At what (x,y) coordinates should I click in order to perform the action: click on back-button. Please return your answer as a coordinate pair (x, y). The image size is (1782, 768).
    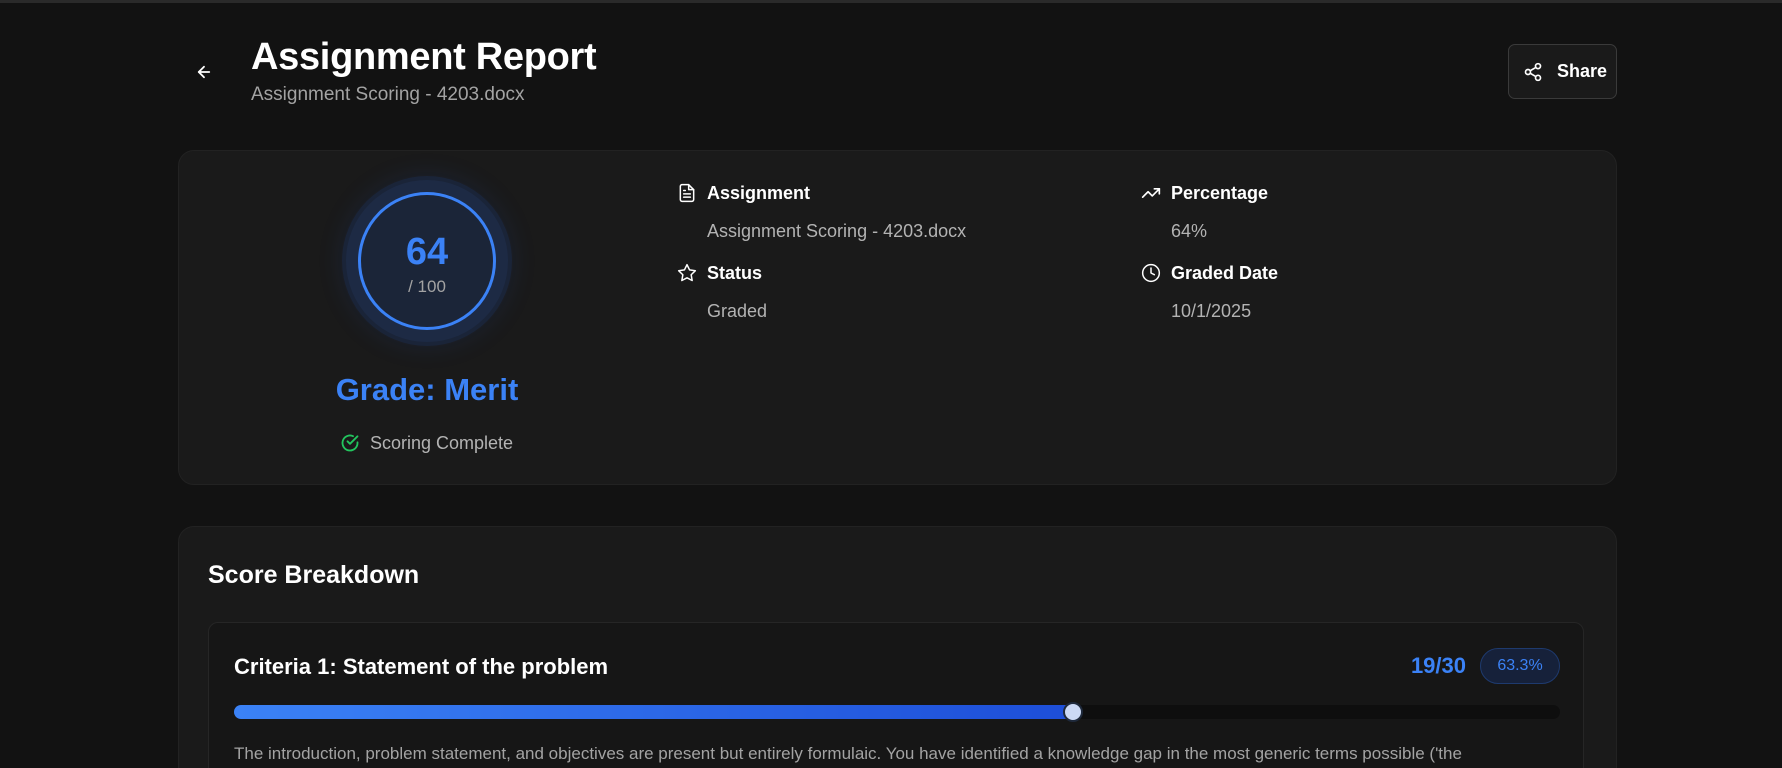
    Looking at the image, I should click on (204, 72).